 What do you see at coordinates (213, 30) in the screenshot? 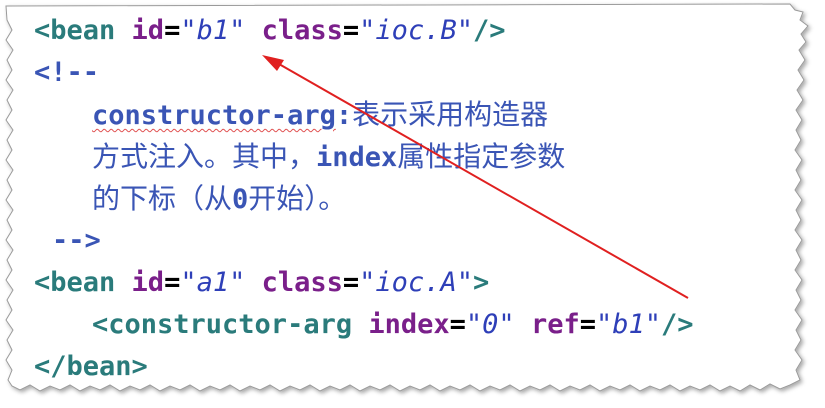
I see `id-value: "b1"` at bounding box center [213, 30].